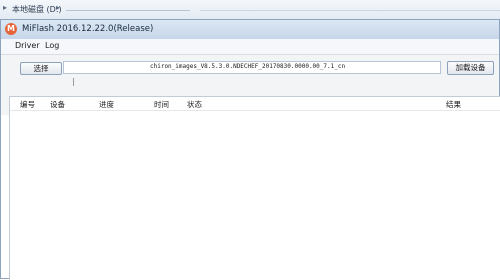  I want to click on column-header-time: 时间, so click(161, 104).